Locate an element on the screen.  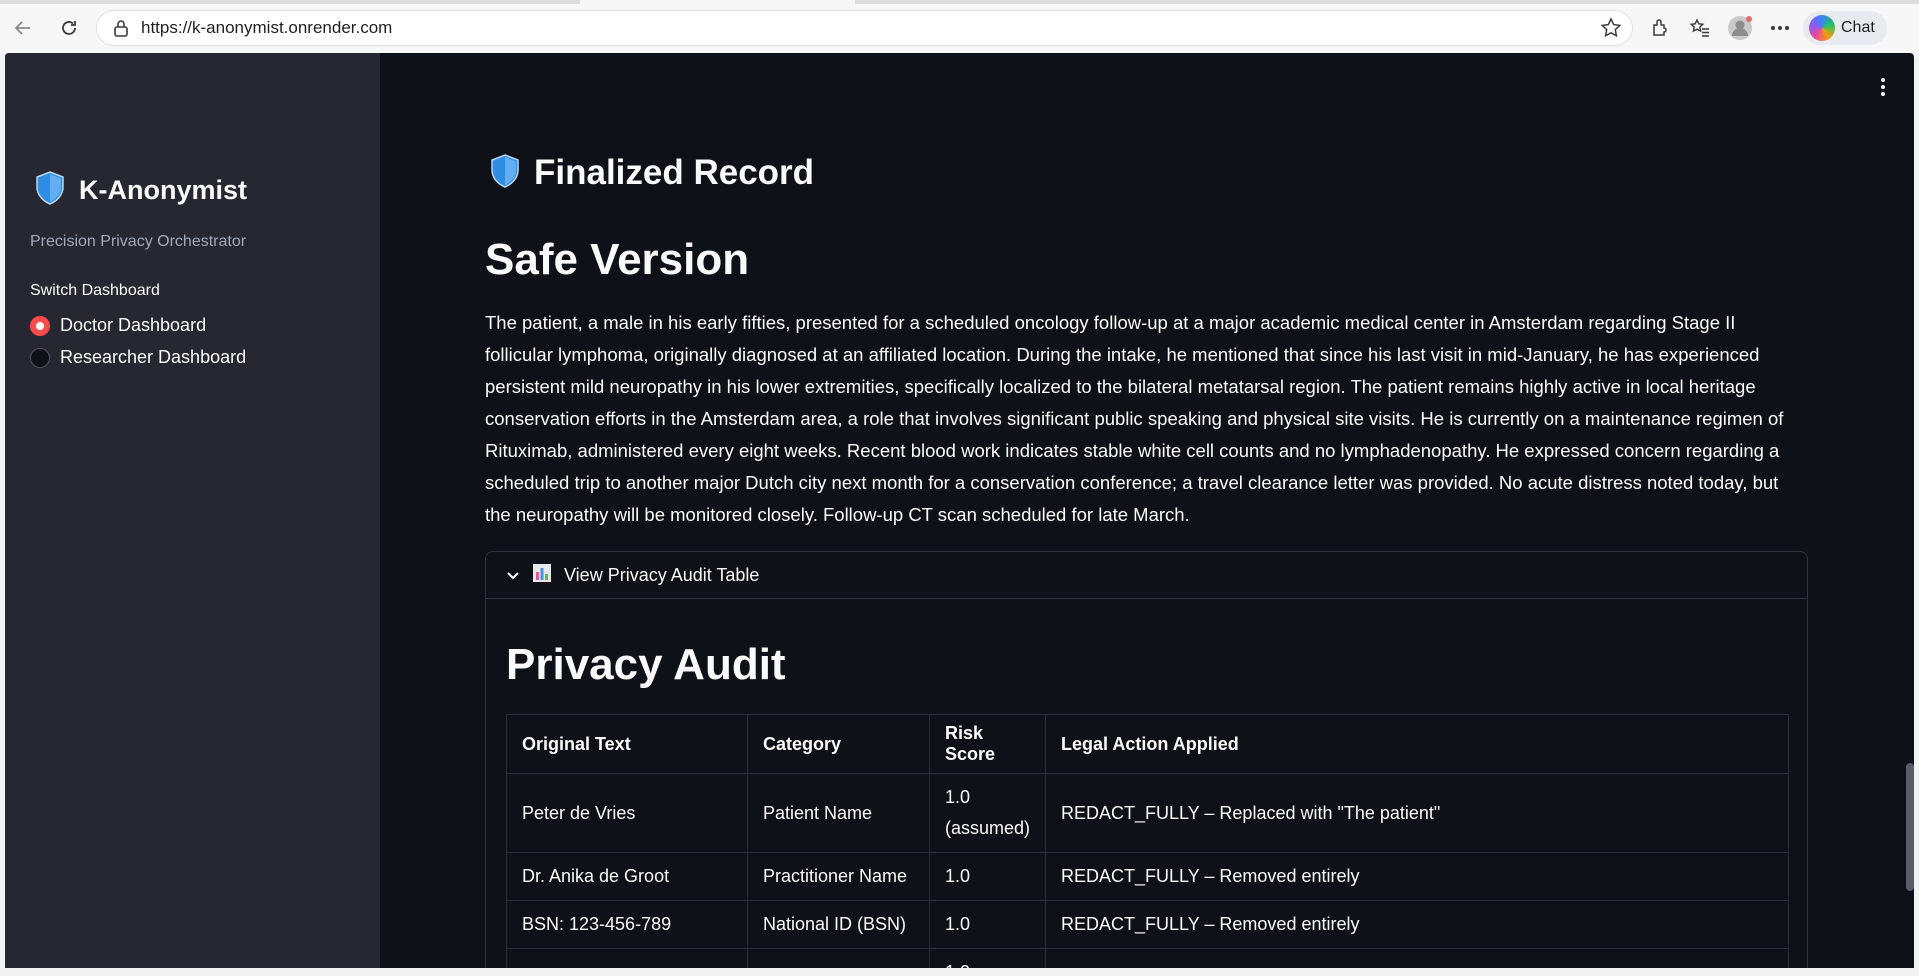
app-title: K-Anonymist is located at coordinates (163, 190).